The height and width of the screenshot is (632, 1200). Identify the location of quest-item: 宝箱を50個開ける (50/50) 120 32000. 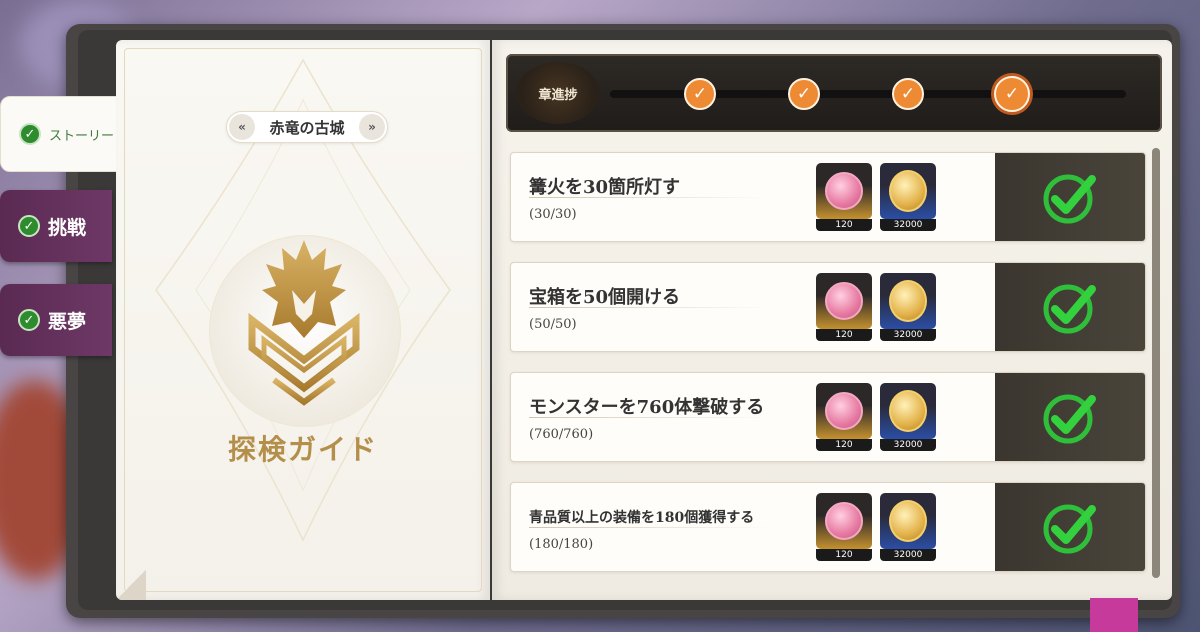
(828, 307).